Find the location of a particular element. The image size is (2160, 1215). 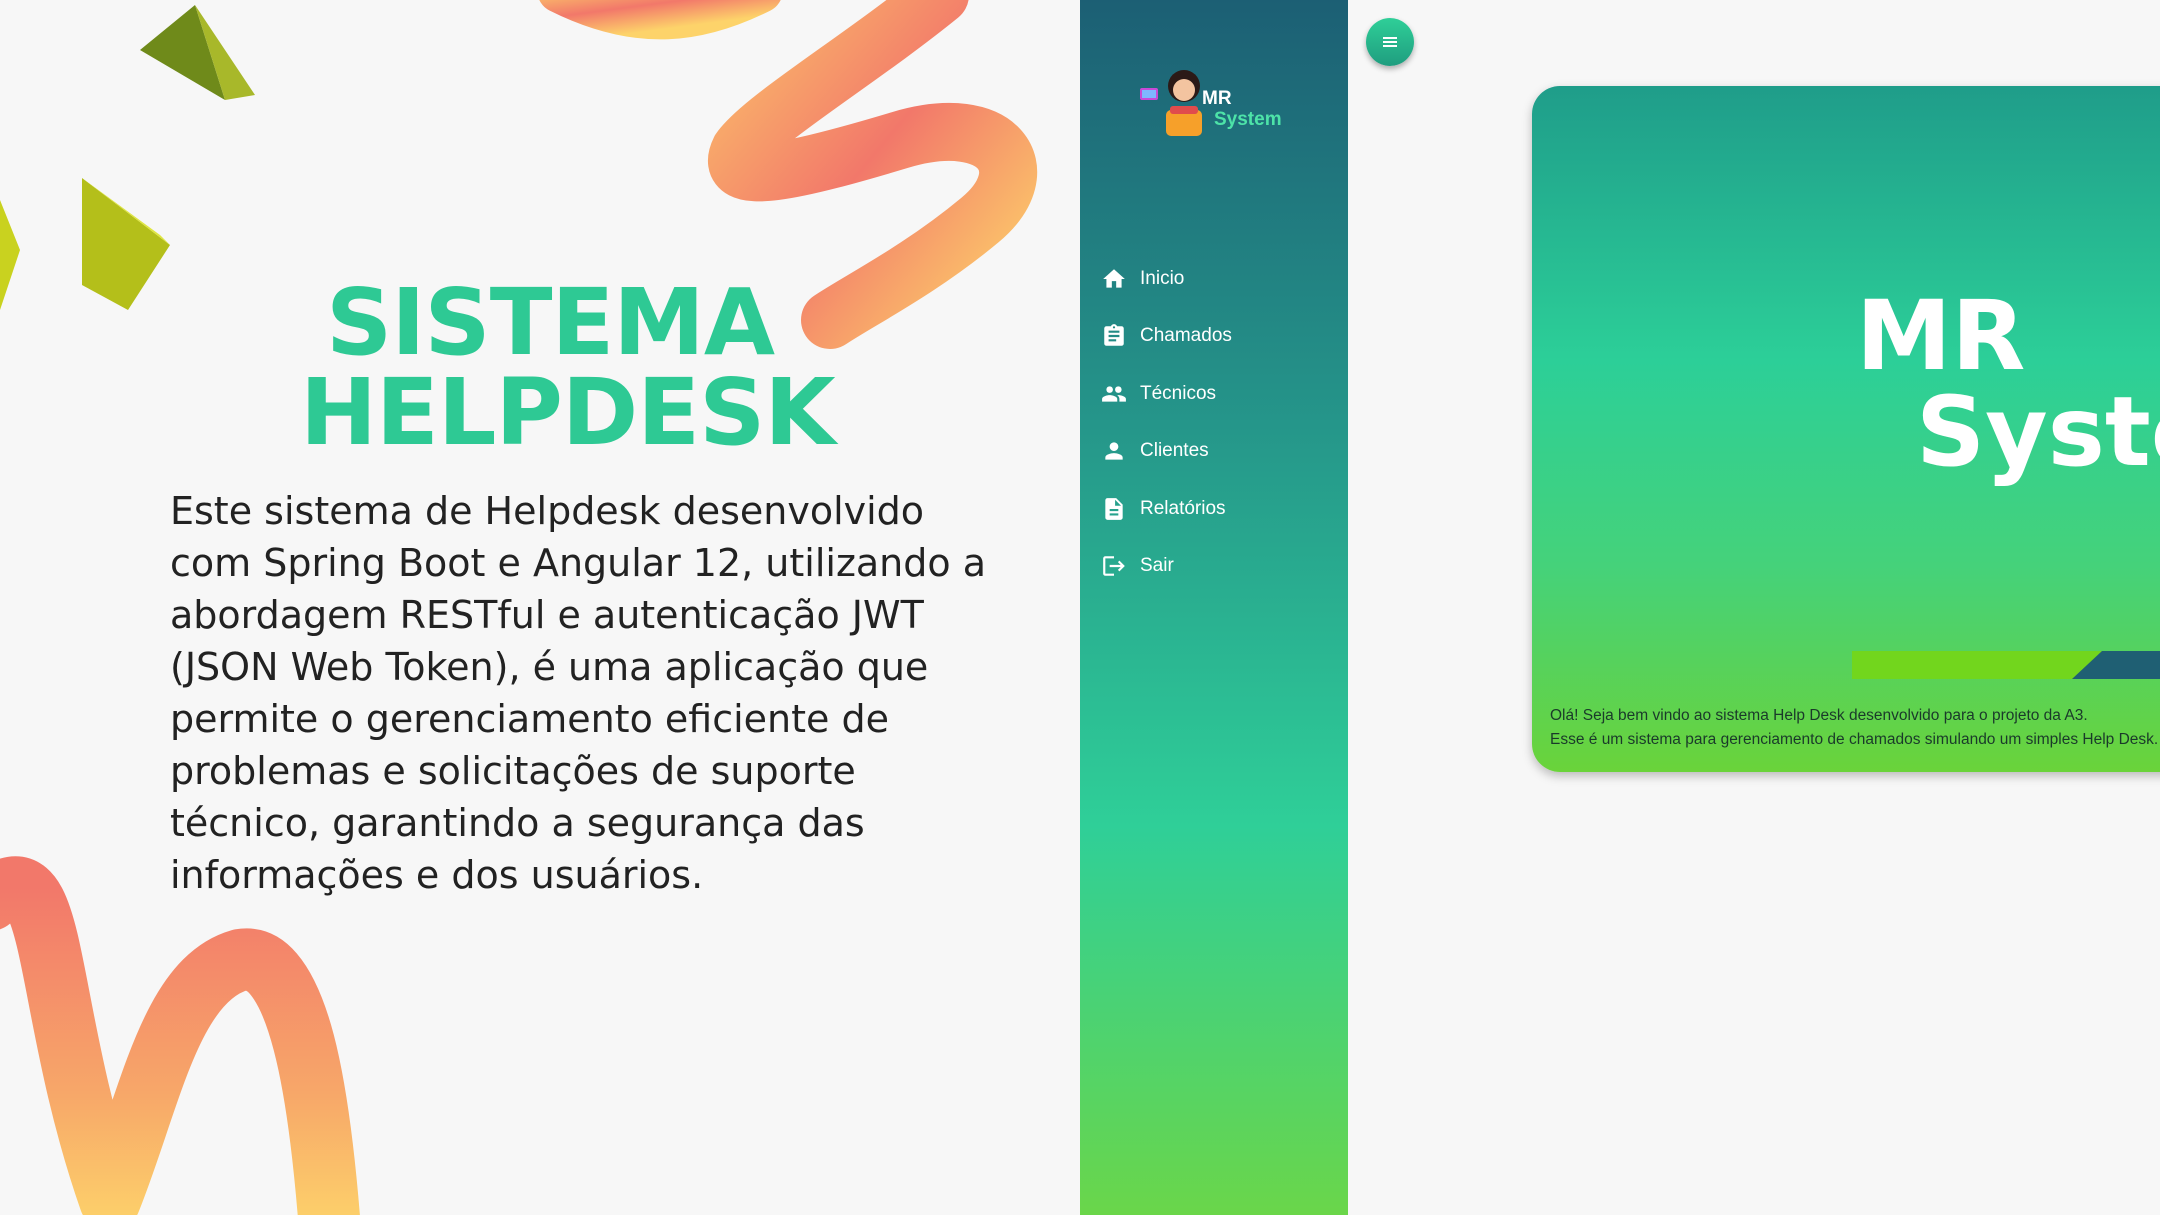

logo: MR System is located at coordinates (1242, 109).